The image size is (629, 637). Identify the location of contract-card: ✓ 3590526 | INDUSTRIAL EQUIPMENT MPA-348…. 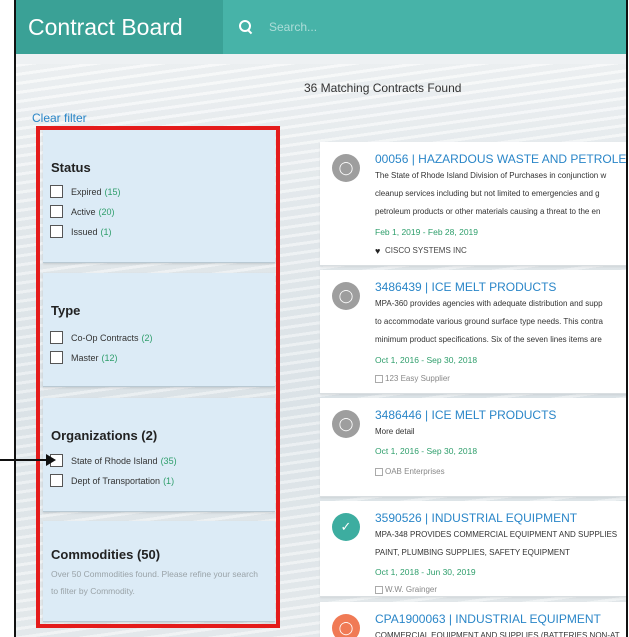
(473, 549).